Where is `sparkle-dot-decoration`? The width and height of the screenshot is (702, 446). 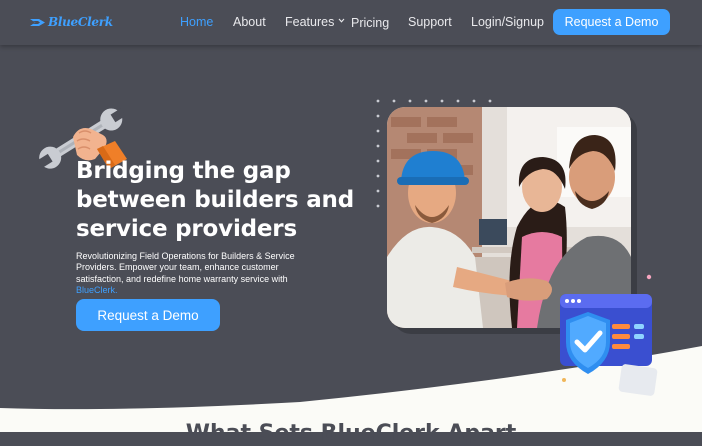
sparkle-dot-decoration is located at coordinates (649, 277).